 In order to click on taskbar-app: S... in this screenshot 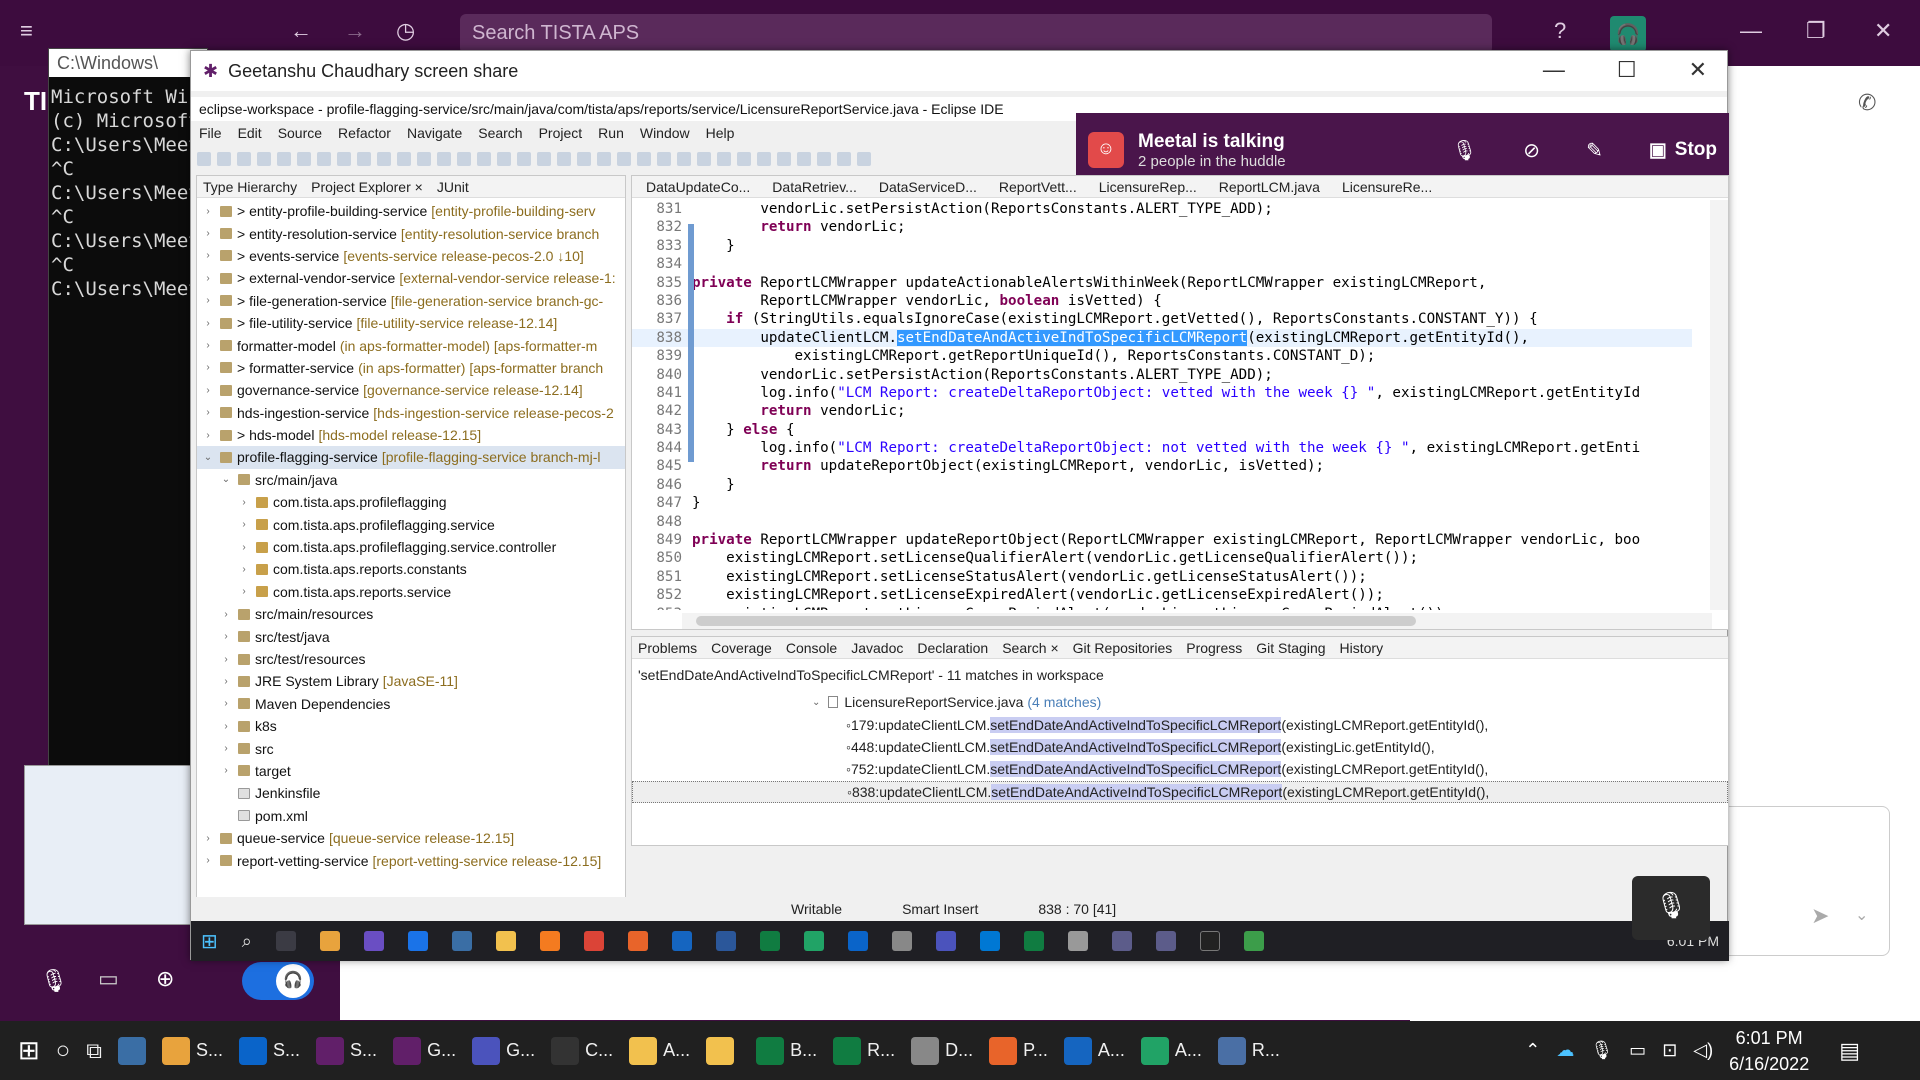, I will do `click(346, 1050)`.